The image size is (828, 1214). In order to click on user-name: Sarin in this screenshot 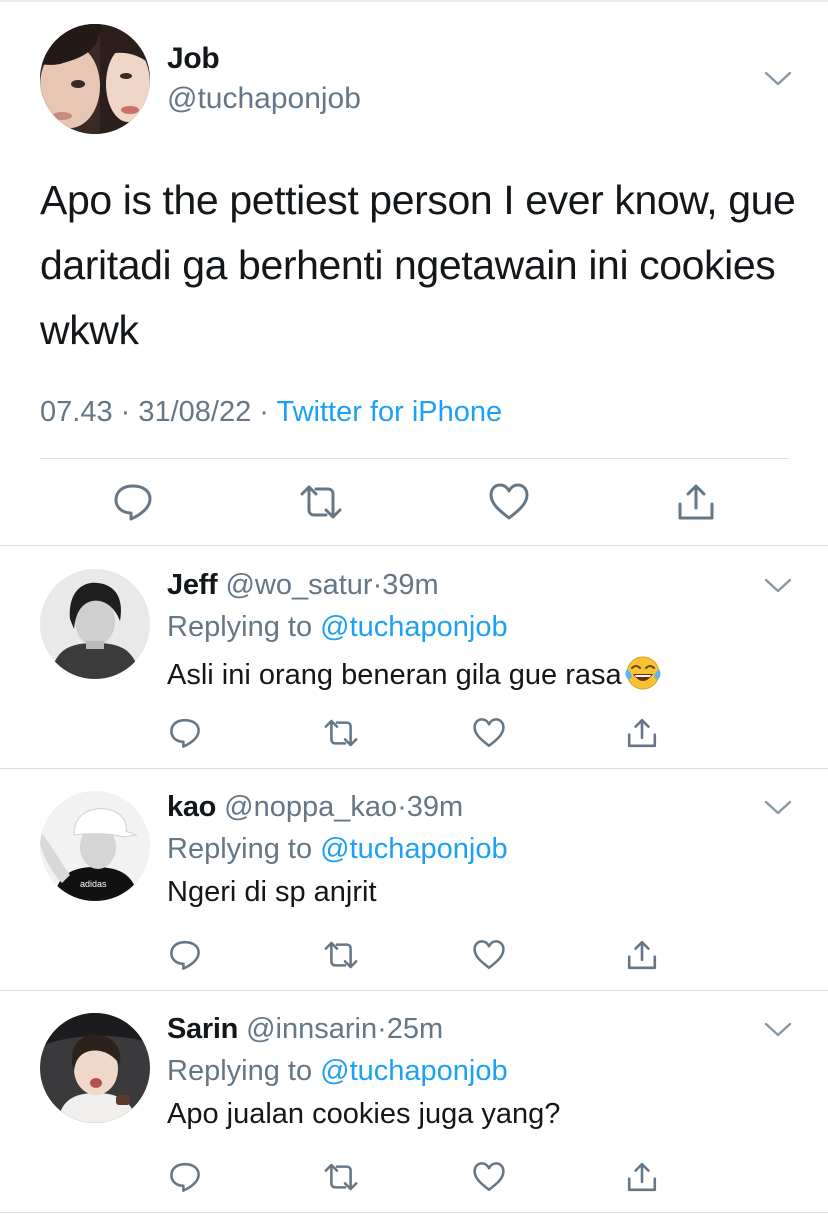, I will do `click(202, 1029)`.